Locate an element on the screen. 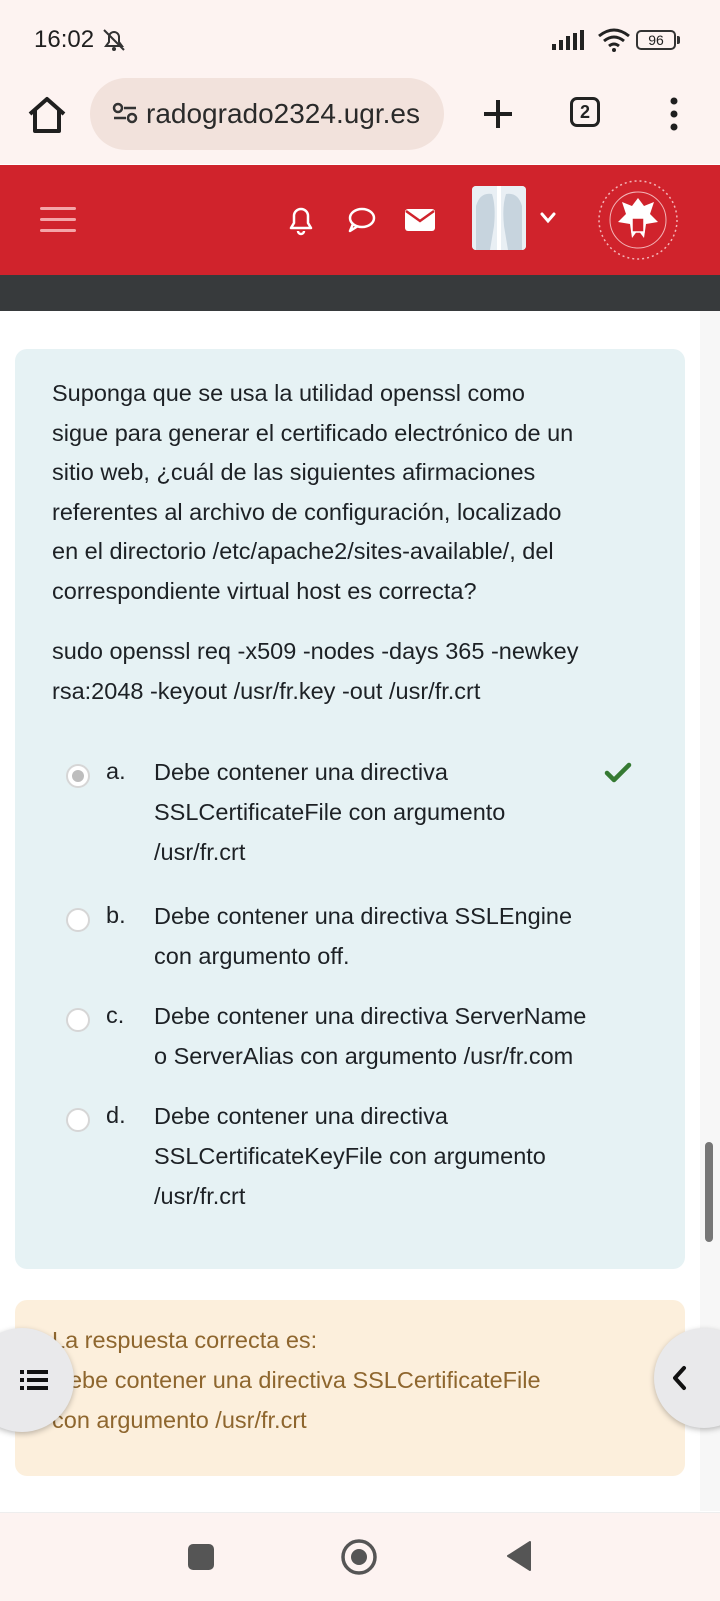 The height and width of the screenshot is (1601, 720). university-seal-logo is located at coordinates (638, 220).